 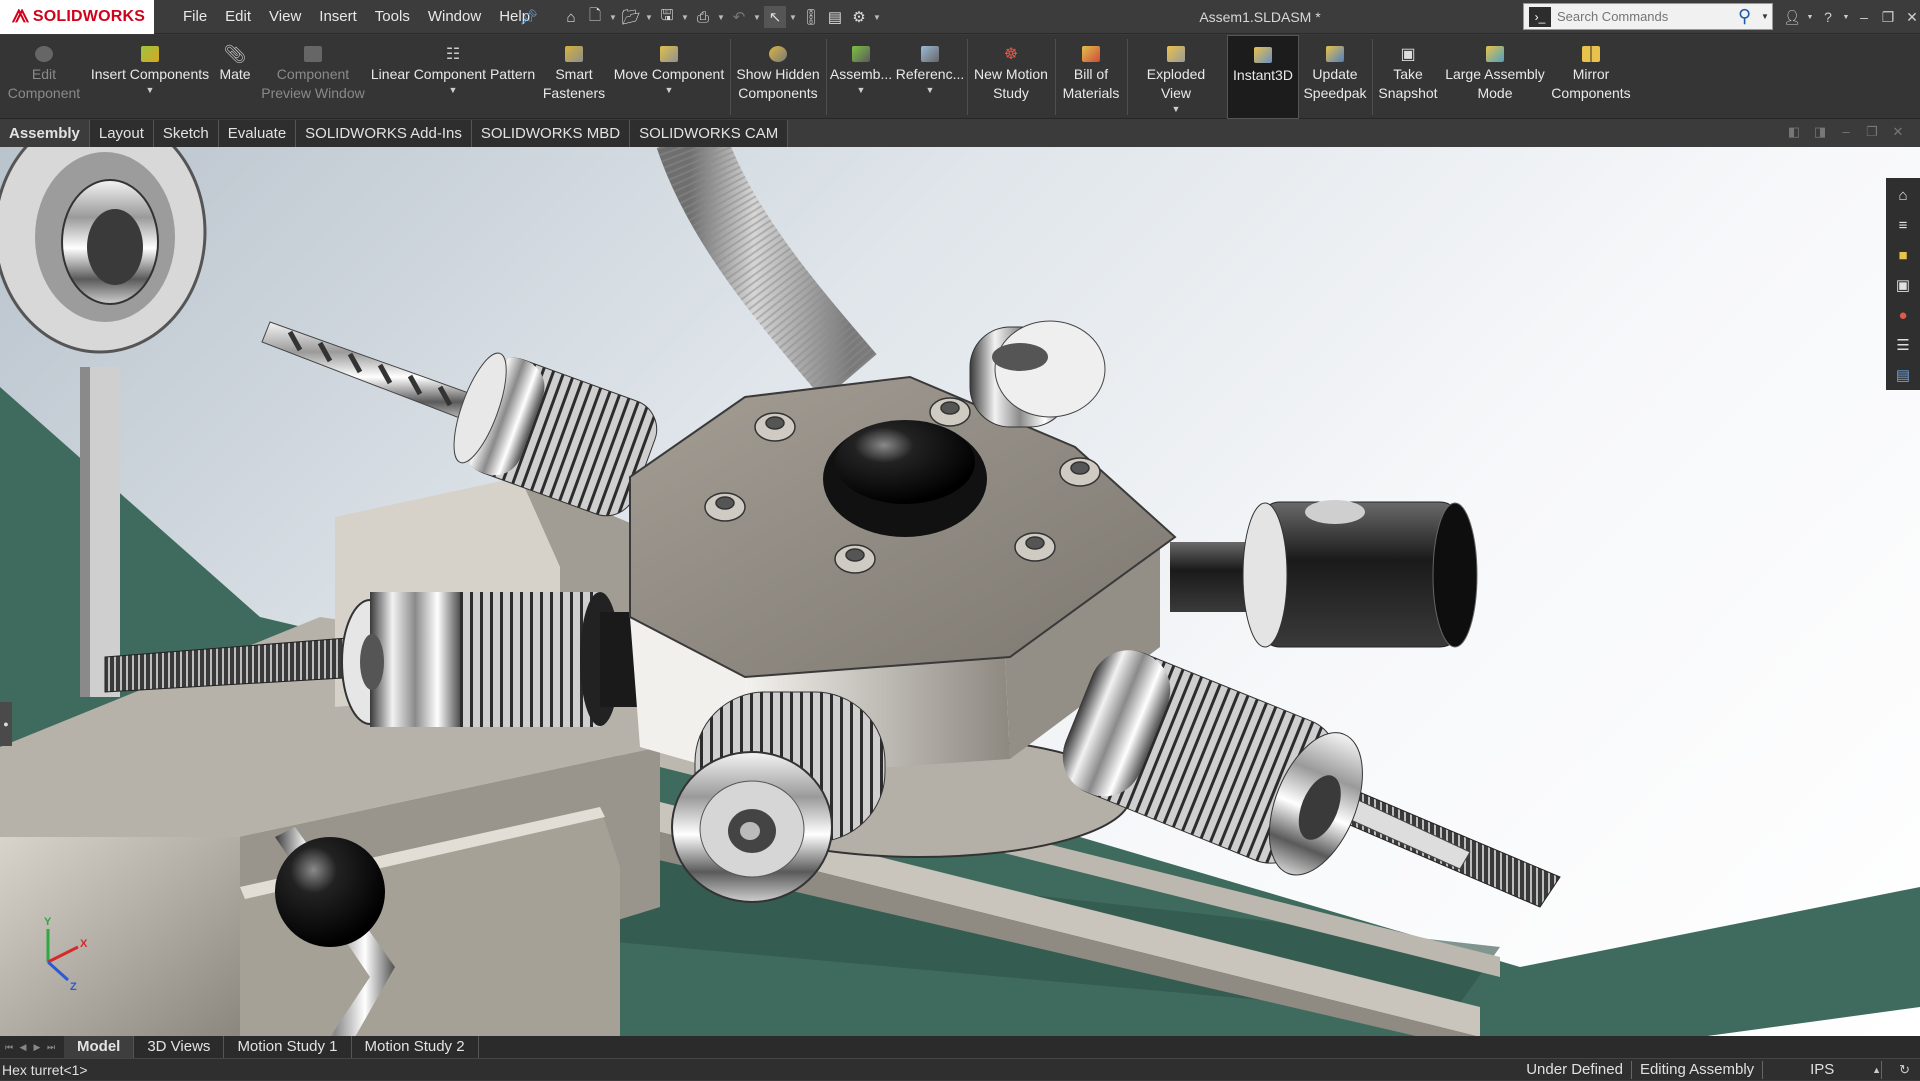 I want to click on mirror-components-button: Mirror Components, so click(x=1591, y=77).